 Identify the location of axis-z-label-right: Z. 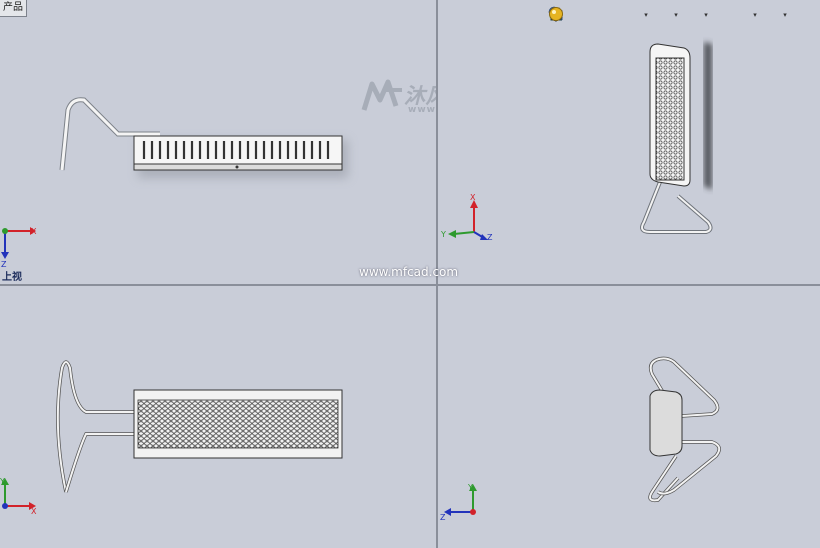
(443, 517).